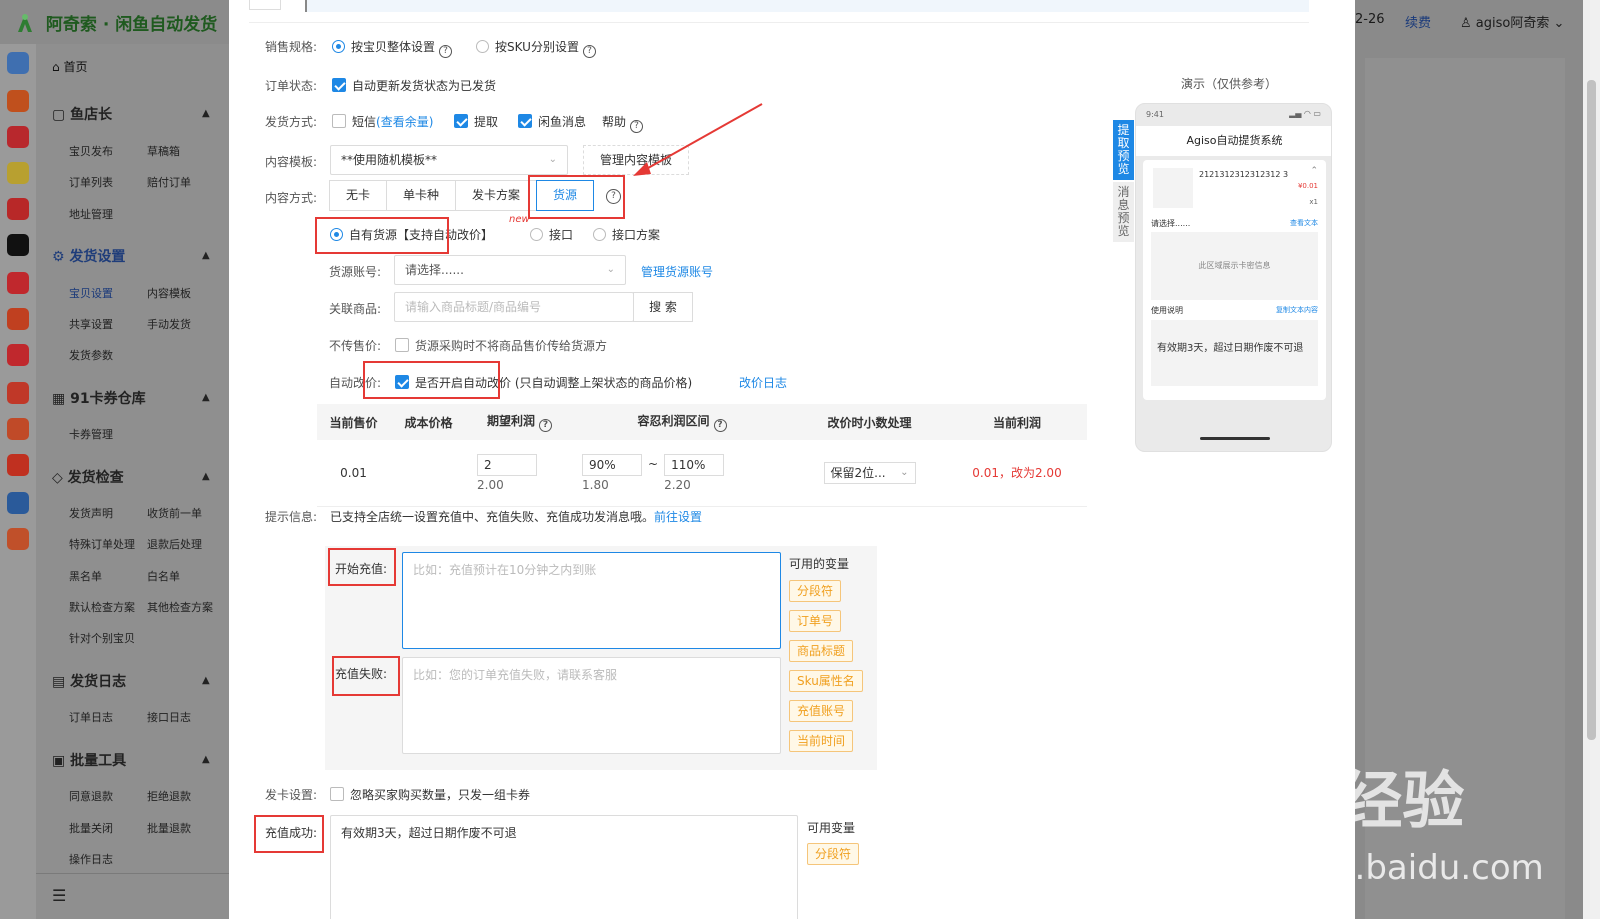  I want to click on tab-pickup-preview: 提取预览, so click(1123, 150).